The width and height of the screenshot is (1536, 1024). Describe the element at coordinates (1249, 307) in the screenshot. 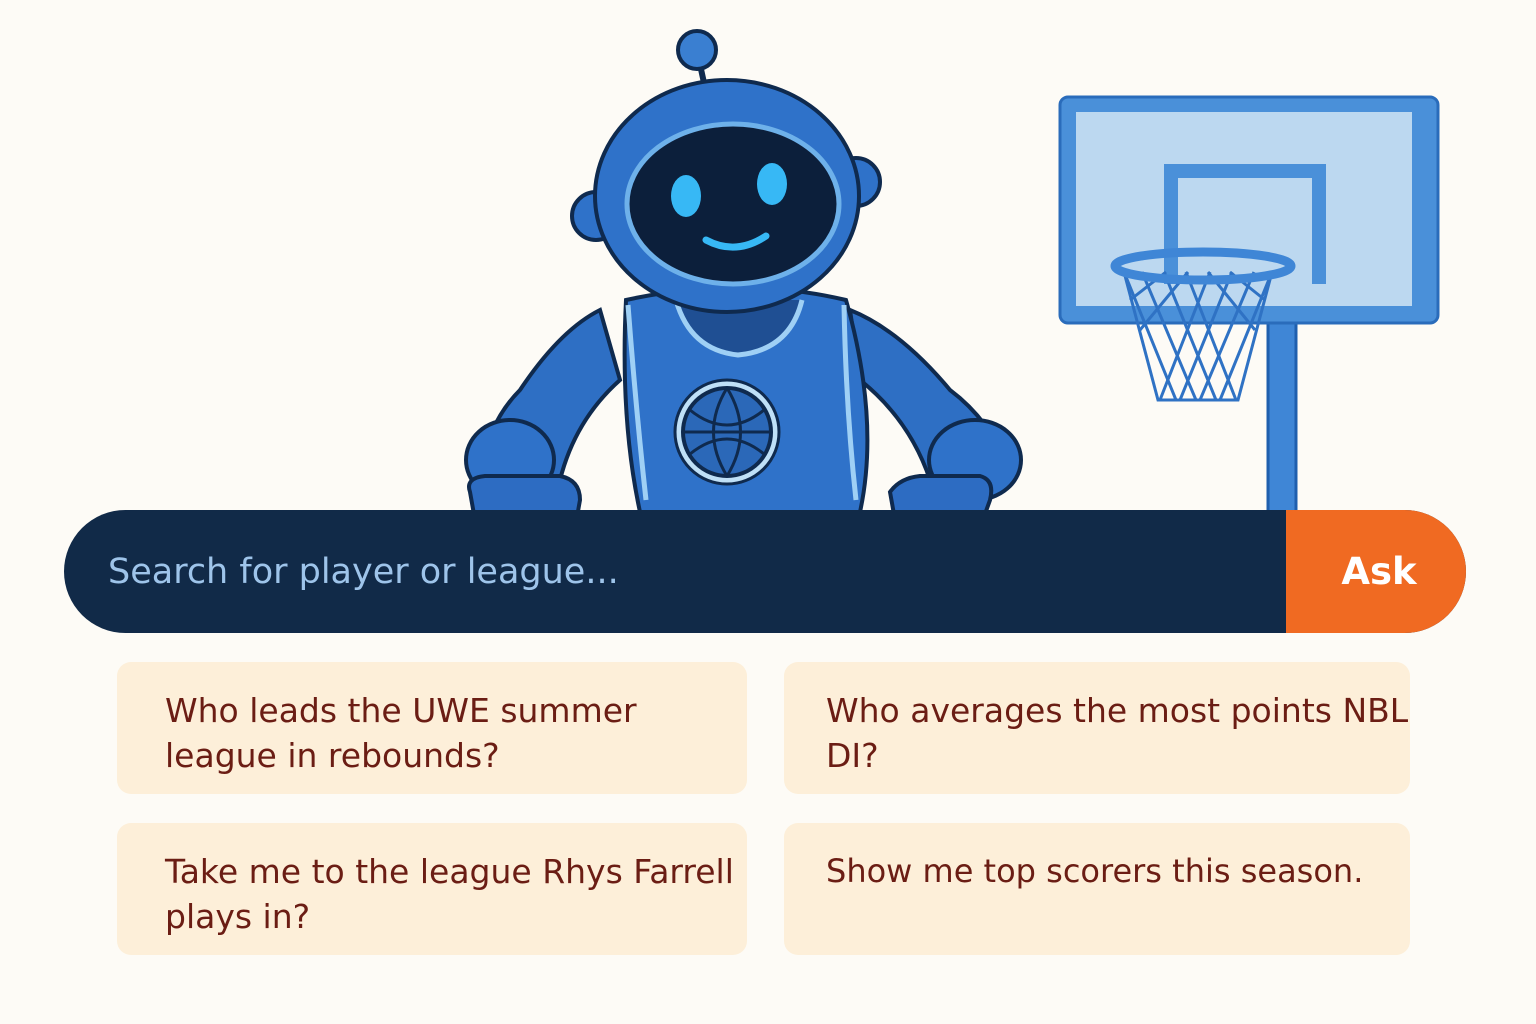

I see `basketball-hoop-icon` at that location.